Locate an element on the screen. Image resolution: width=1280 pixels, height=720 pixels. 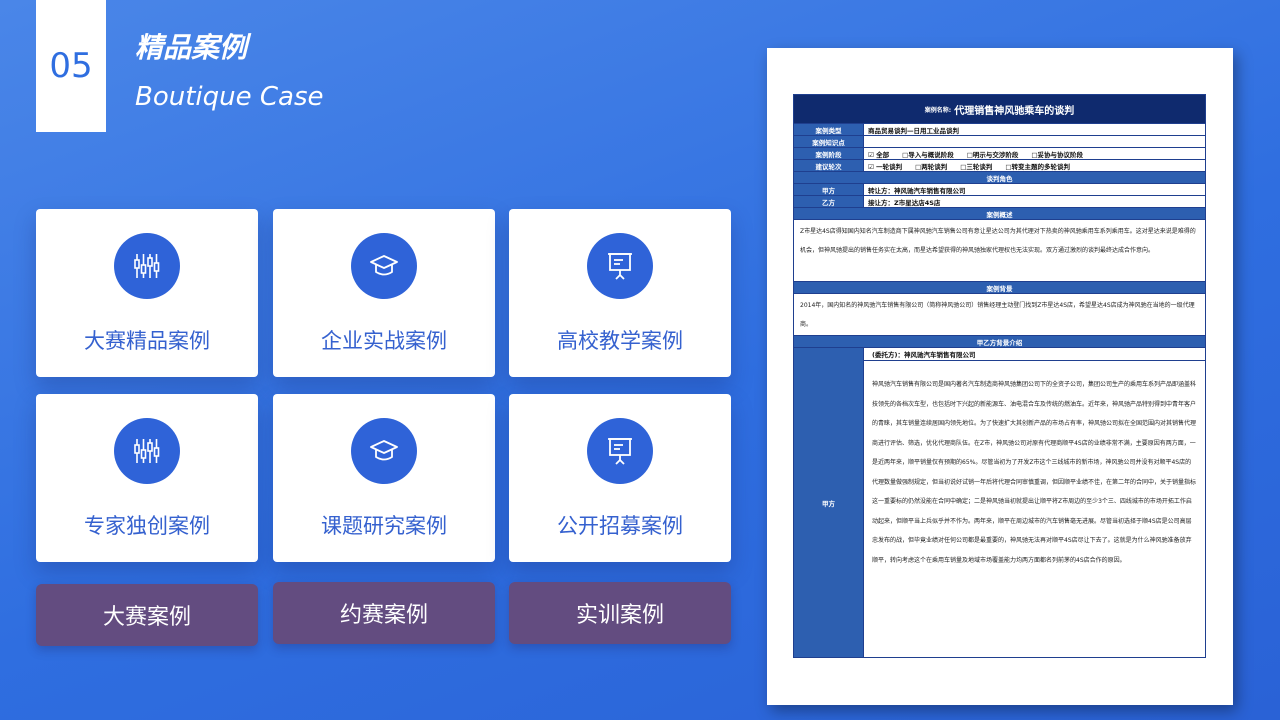
section-header: 案例背景 is located at coordinates (999, 287).